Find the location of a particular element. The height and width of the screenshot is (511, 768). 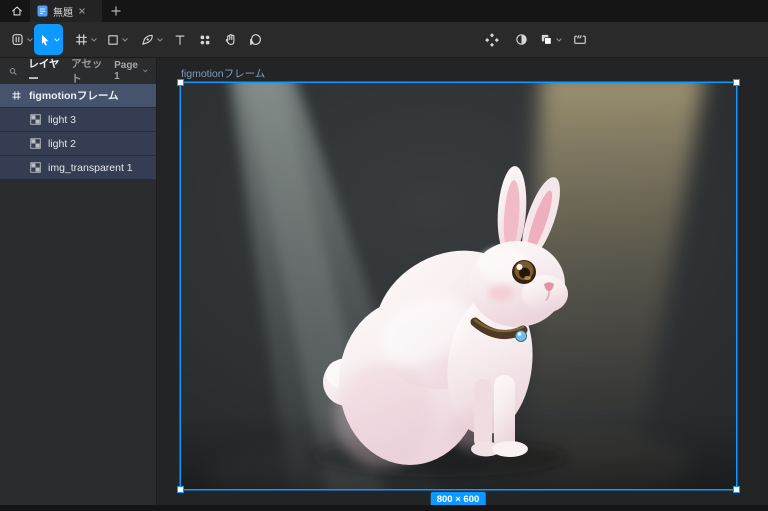

boolean-button is located at coordinates (550, 39).